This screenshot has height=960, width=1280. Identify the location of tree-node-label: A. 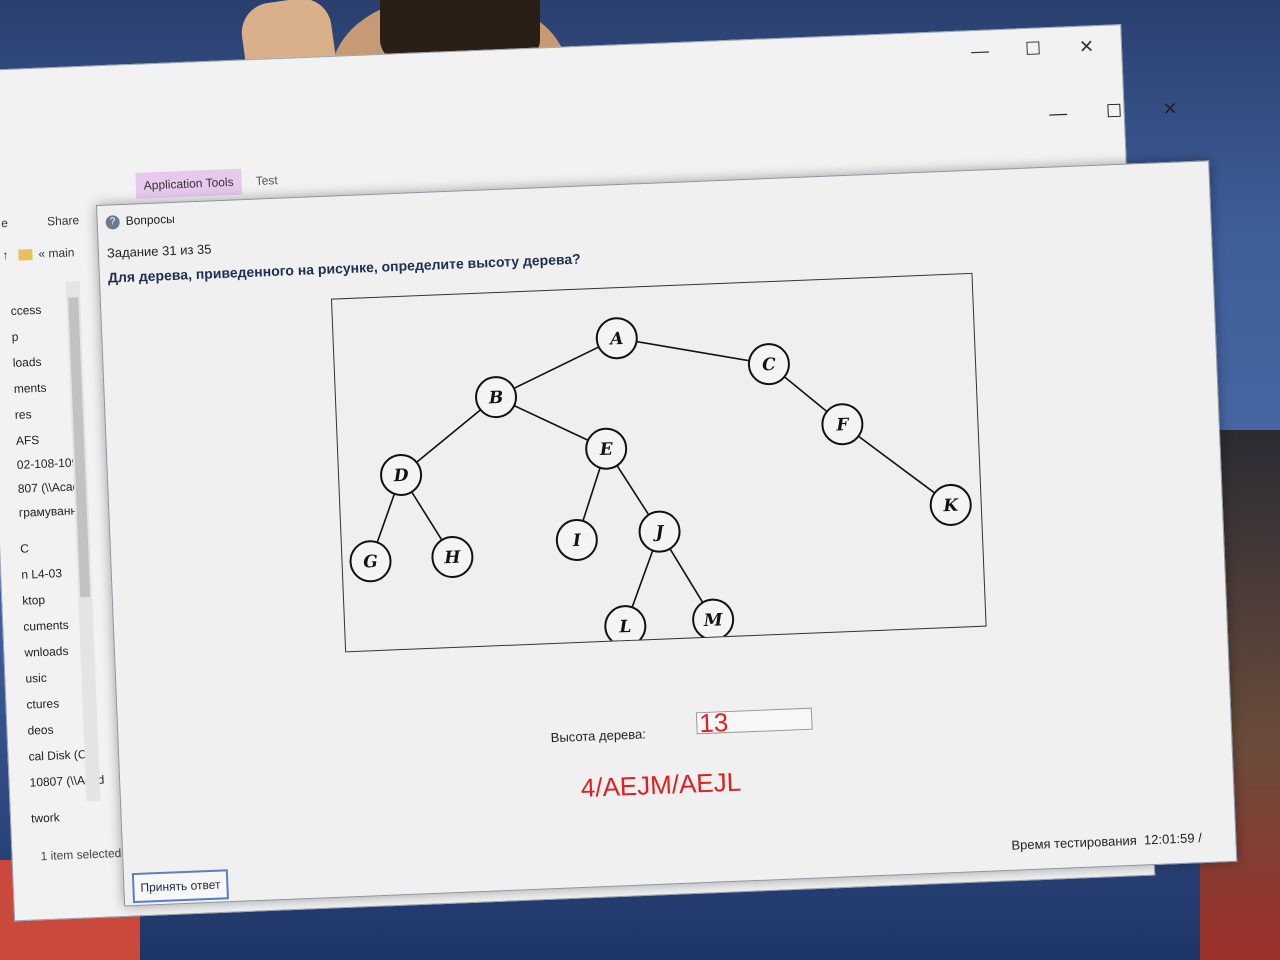
(616, 339).